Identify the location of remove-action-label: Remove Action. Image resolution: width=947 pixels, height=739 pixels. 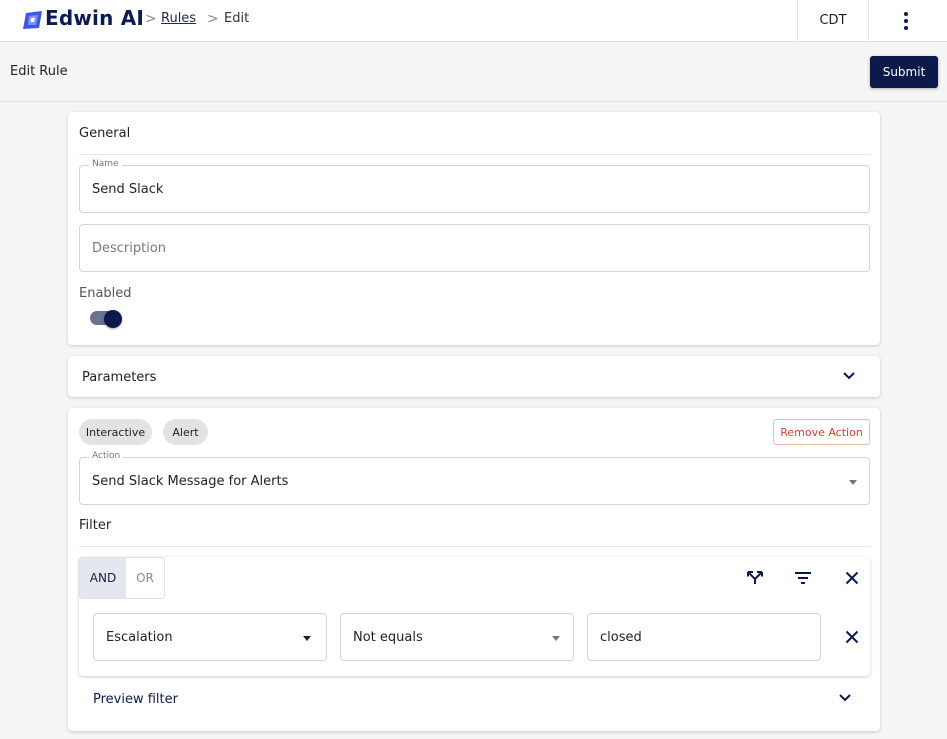
(821, 432).